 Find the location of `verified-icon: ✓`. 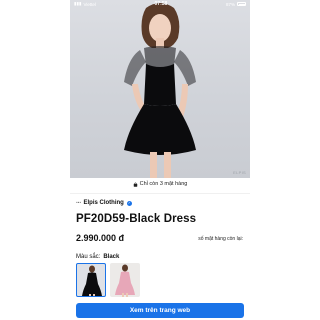

verified-icon: ✓ is located at coordinates (129, 203).